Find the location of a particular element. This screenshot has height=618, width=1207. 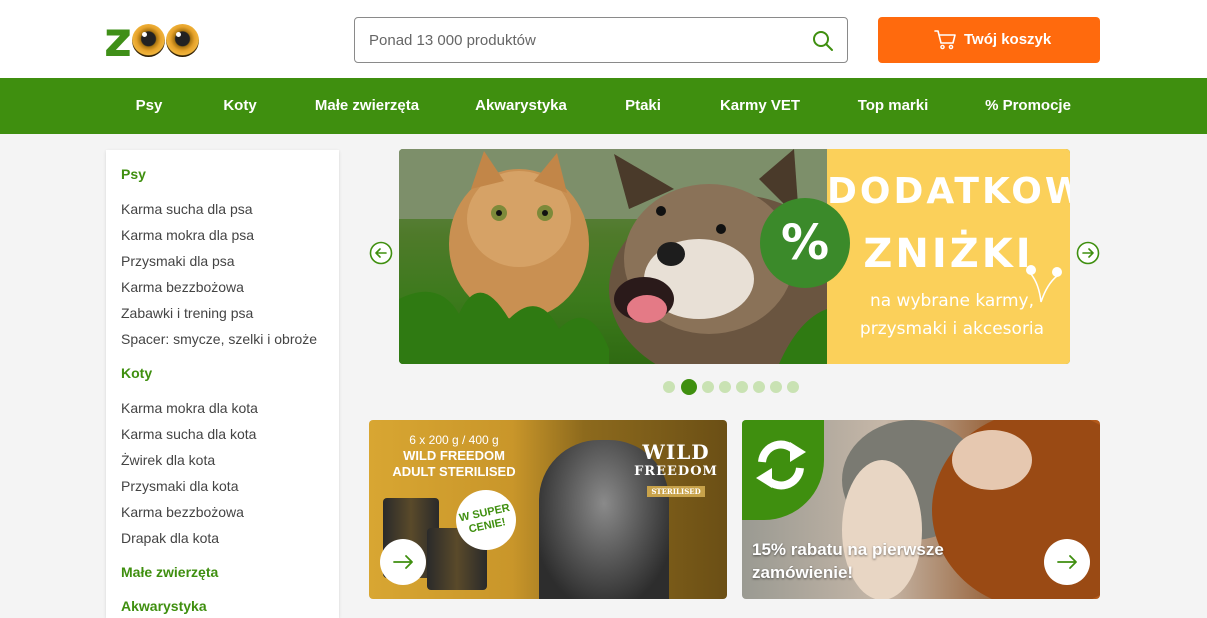

promo-line1: 15% rabatu na pierwsze is located at coordinates (848, 549).